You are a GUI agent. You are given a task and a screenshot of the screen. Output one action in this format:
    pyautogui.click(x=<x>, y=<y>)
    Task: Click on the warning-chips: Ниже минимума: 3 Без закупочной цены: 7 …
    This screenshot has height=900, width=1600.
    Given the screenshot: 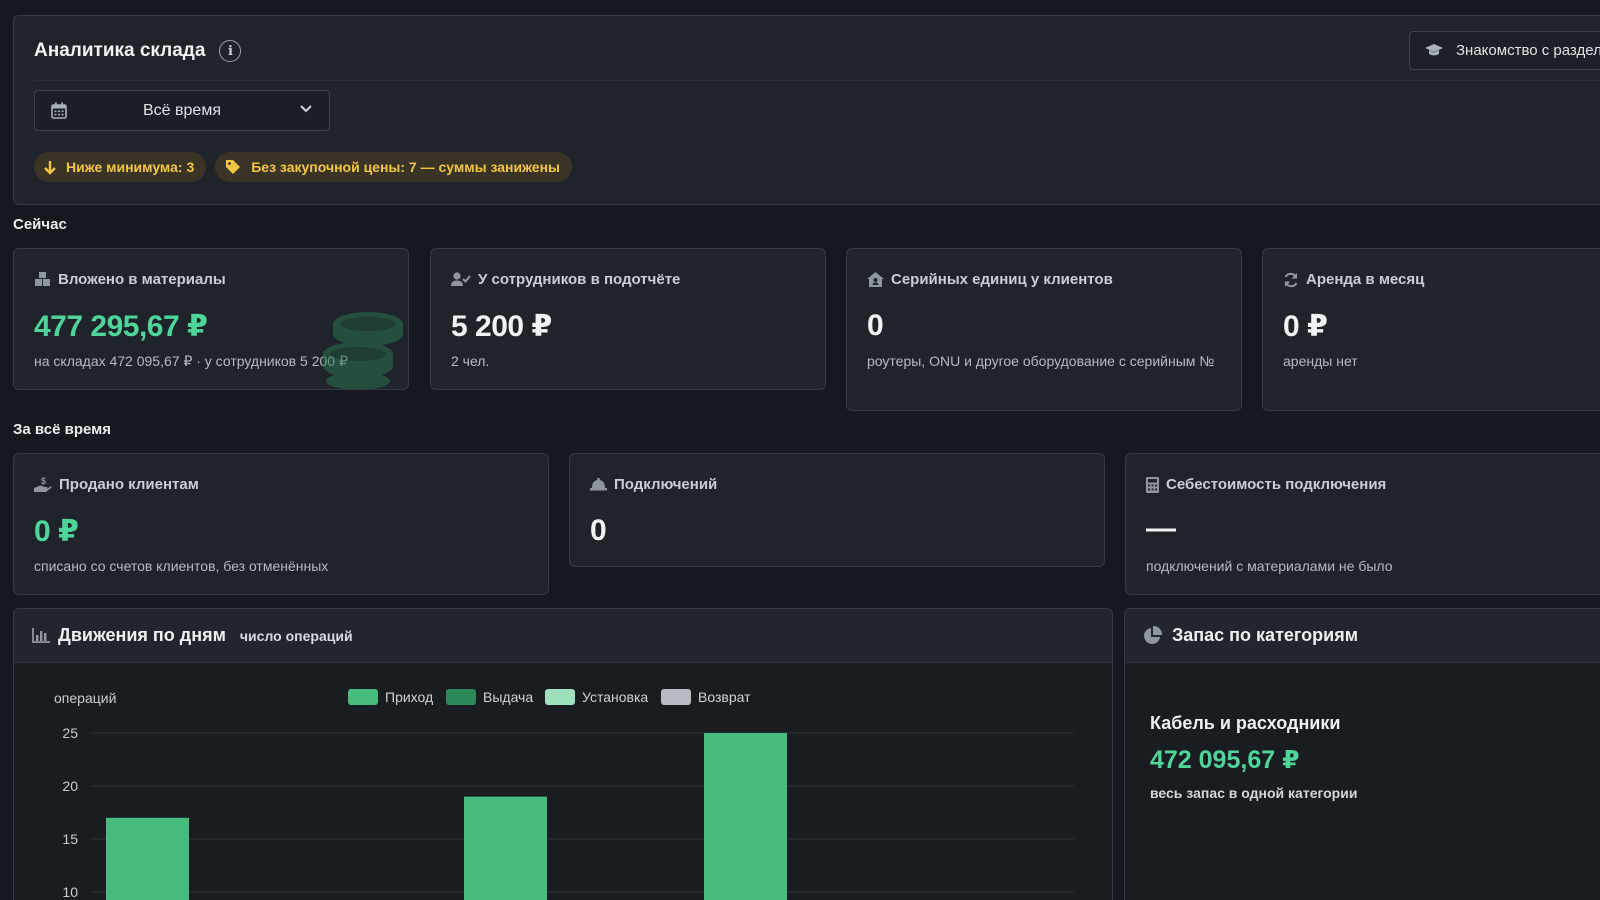 What is the action you would take?
    pyautogui.click(x=303, y=167)
    